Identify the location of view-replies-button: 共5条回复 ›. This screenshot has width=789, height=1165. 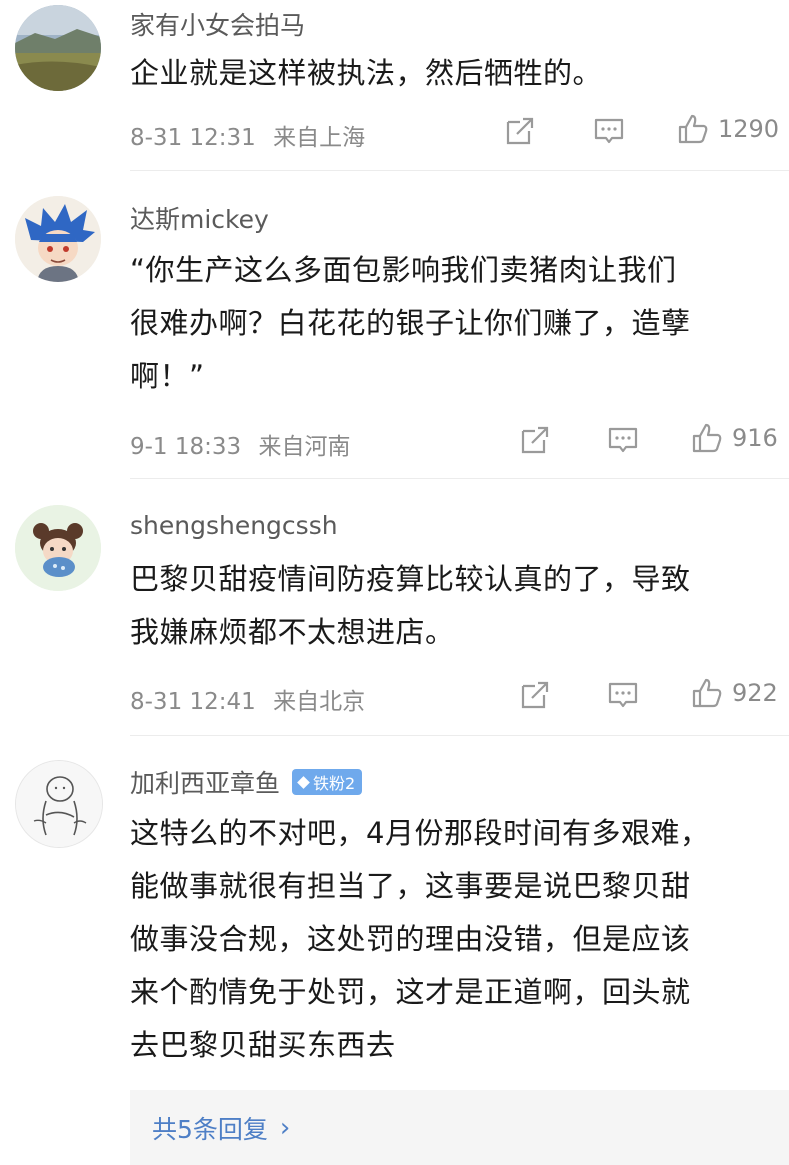
(459, 1127).